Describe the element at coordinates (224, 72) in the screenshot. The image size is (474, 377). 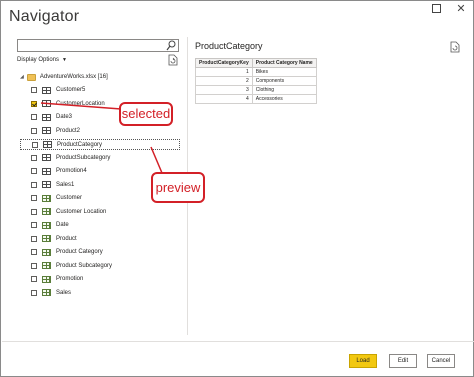
I see `table-cell: 1` at that location.